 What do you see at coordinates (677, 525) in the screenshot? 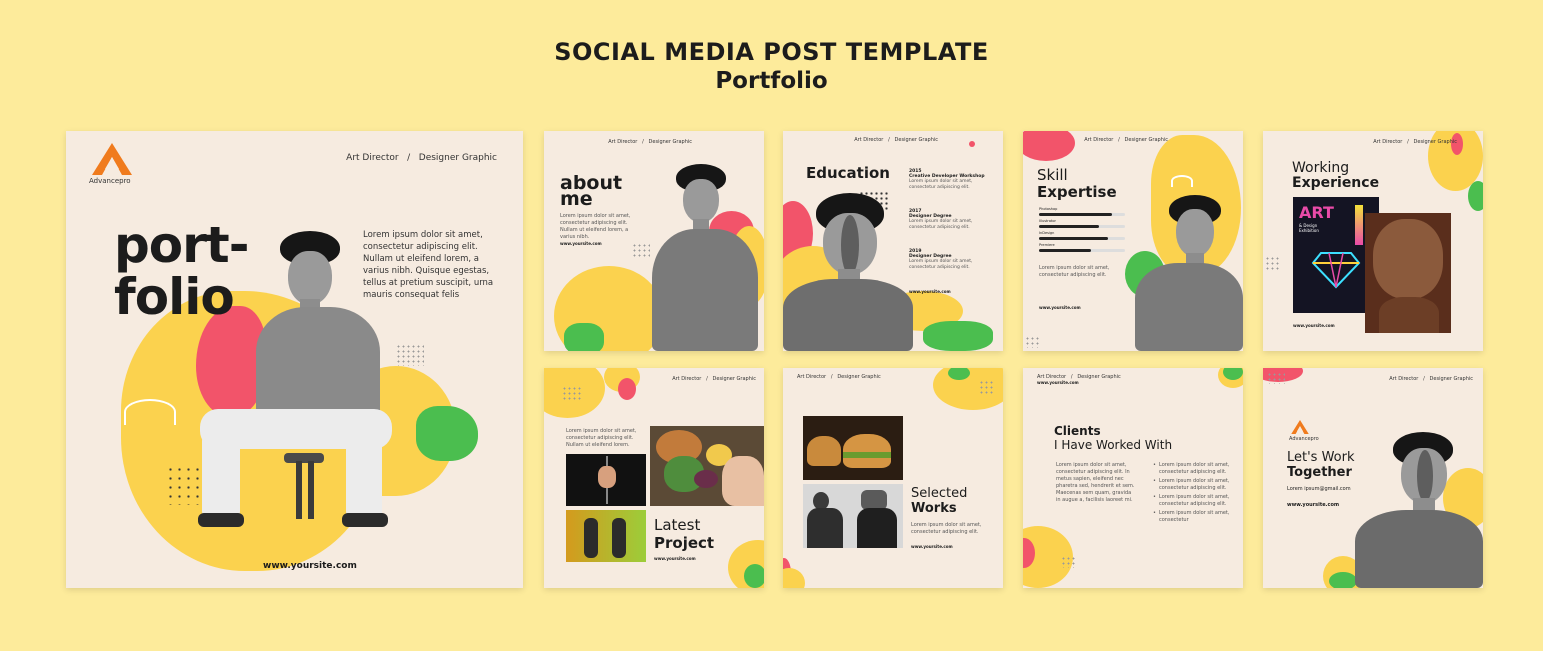
I see `title-line: Latest` at bounding box center [677, 525].